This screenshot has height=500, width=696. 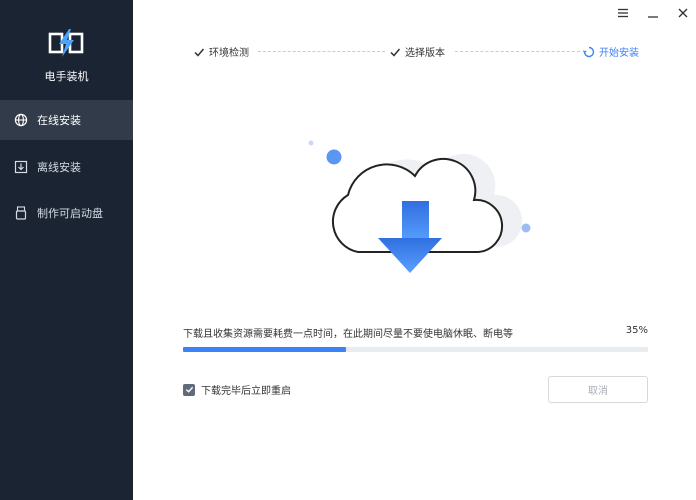 What do you see at coordinates (410, 255) in the screenshot?
I see `download-arrow-icon` at bounding box center [410, 255].